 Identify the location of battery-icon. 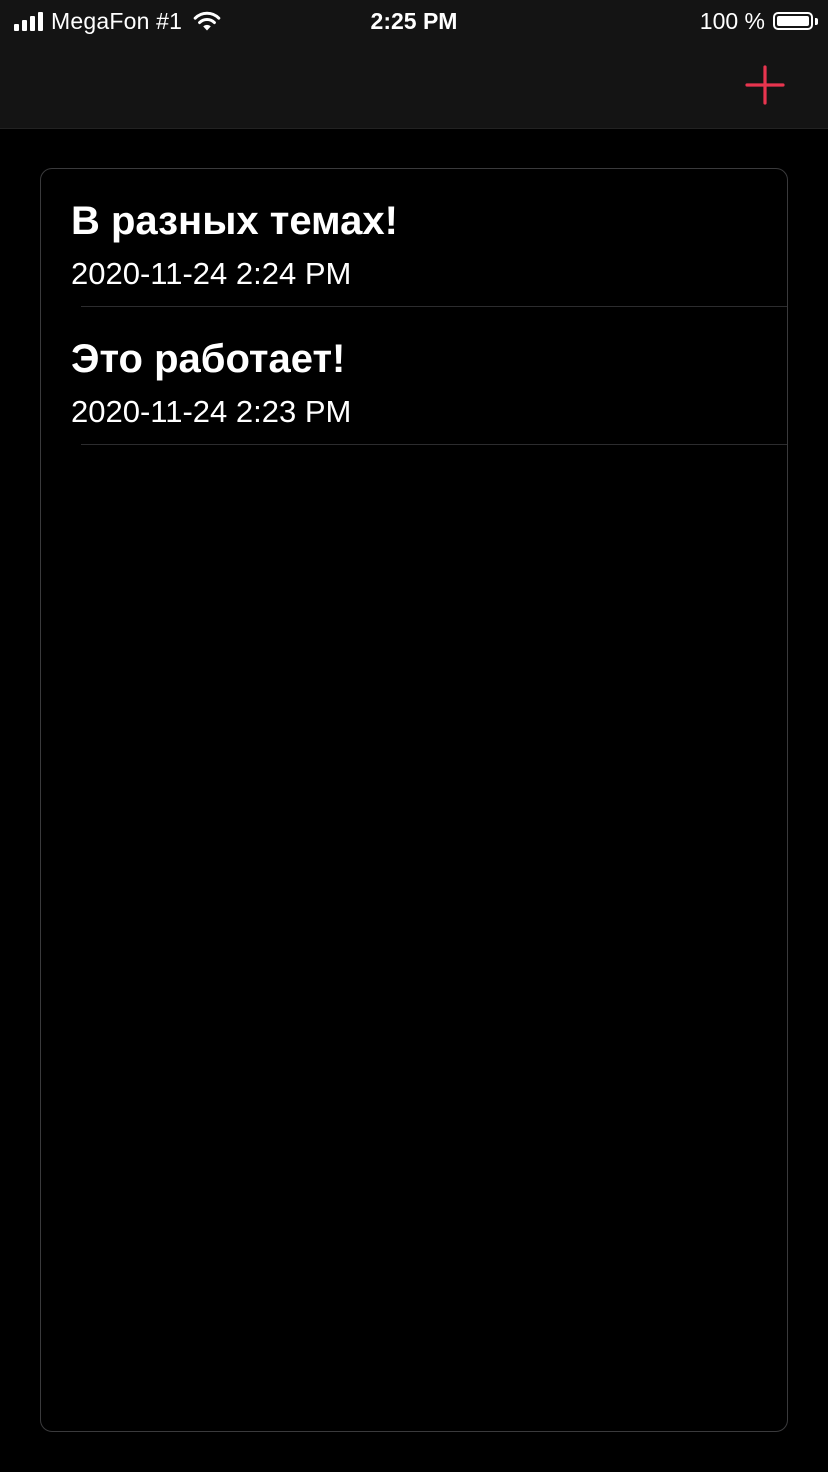
(793, 21).